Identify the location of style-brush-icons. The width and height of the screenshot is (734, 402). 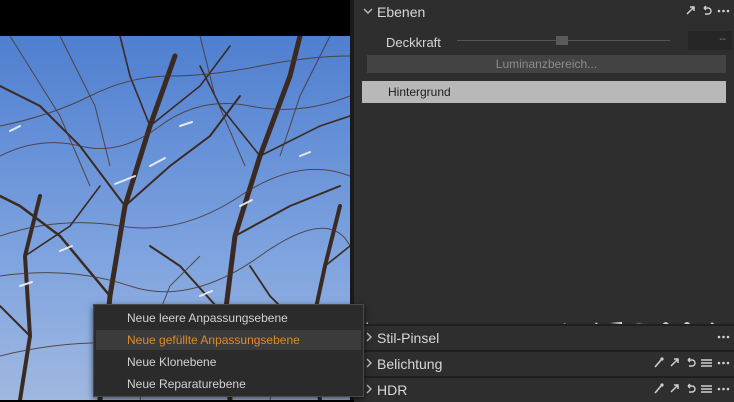
(723, 336).